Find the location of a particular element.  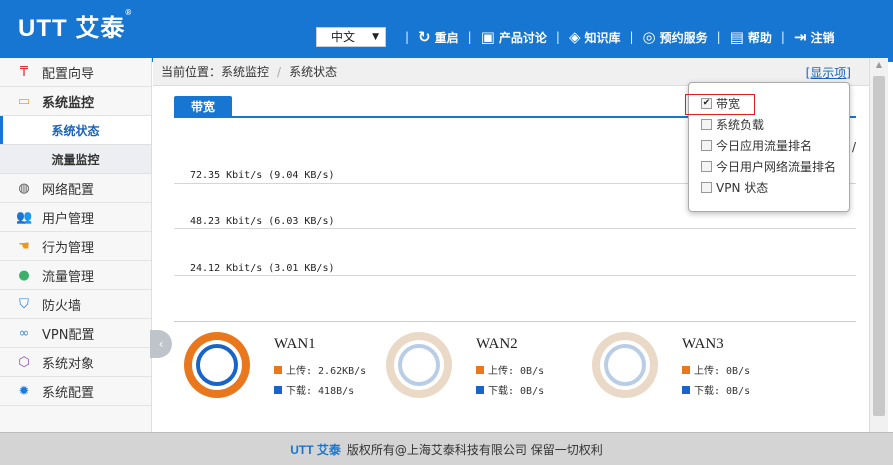

gear-icon: ✹ is located at coordinates (24, 391).